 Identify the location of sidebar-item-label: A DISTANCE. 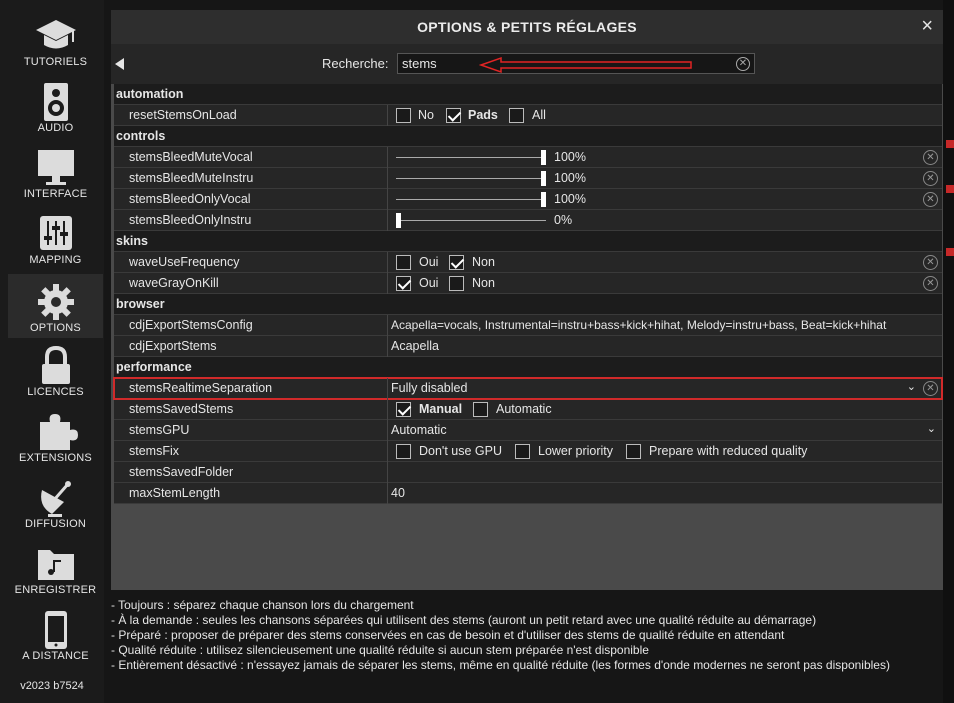
(55, 656).